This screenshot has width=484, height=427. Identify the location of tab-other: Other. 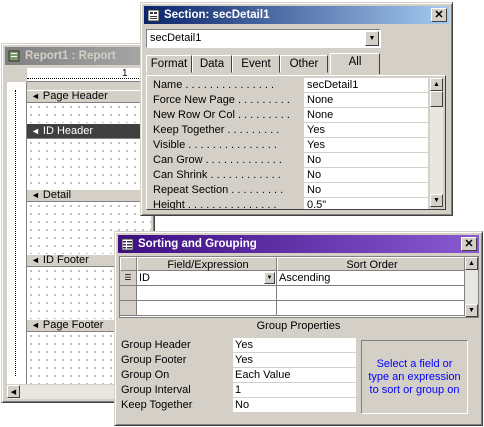
(304, 64).